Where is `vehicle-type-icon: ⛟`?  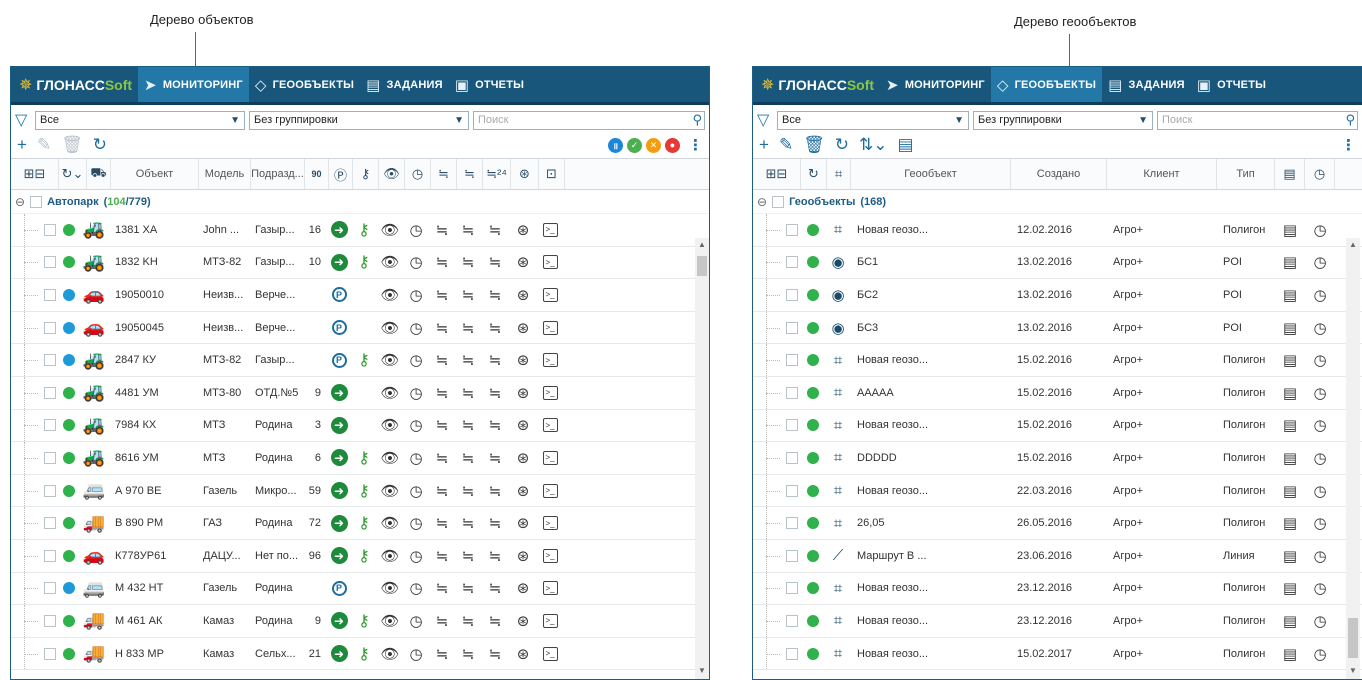 vehicle-type-icon: ⛟ is located at coordinates (99, 174).